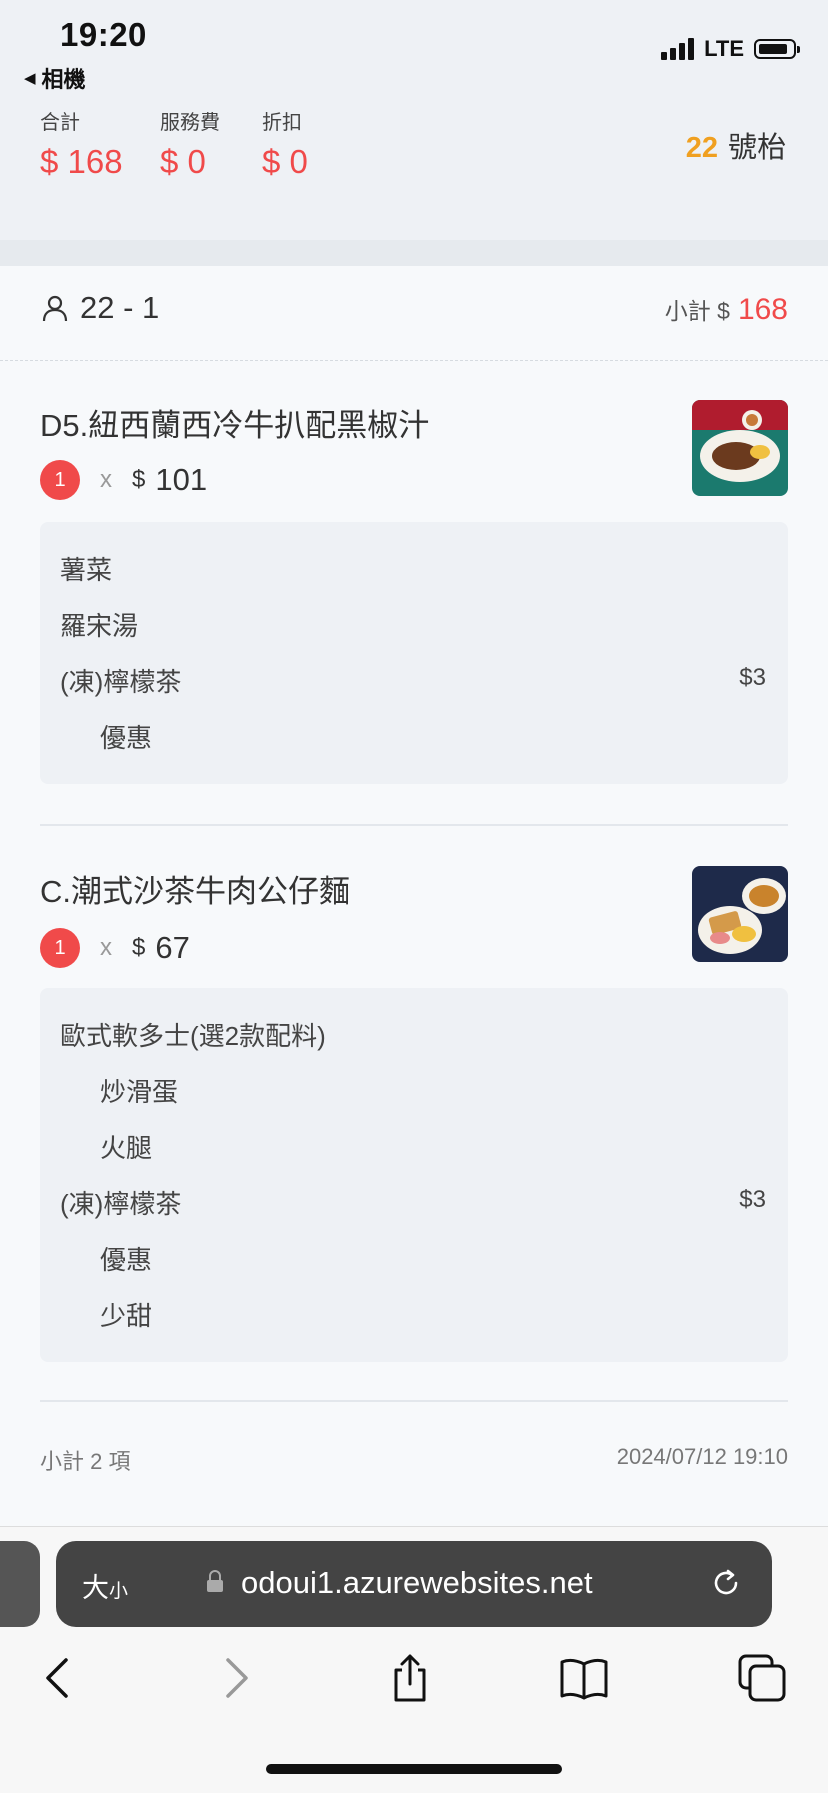  I want to click on table-number-suffix: 號枱, so click(756, 148).